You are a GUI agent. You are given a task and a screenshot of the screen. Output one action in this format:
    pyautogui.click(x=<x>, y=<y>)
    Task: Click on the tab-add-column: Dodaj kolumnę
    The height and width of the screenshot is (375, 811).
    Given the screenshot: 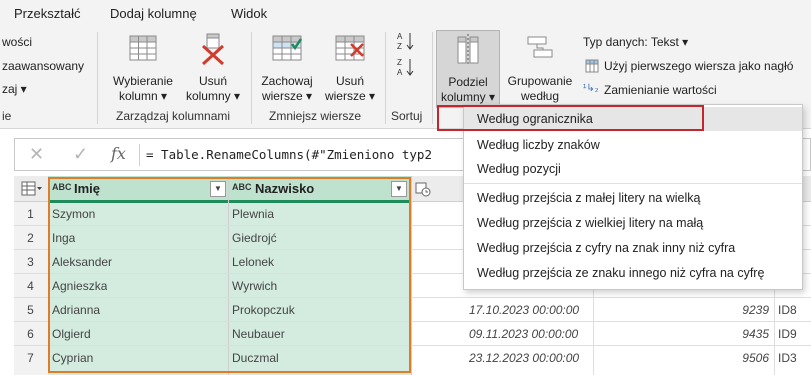 What is the action you would take?
    pyautogui.click(x=153, y=13)
    